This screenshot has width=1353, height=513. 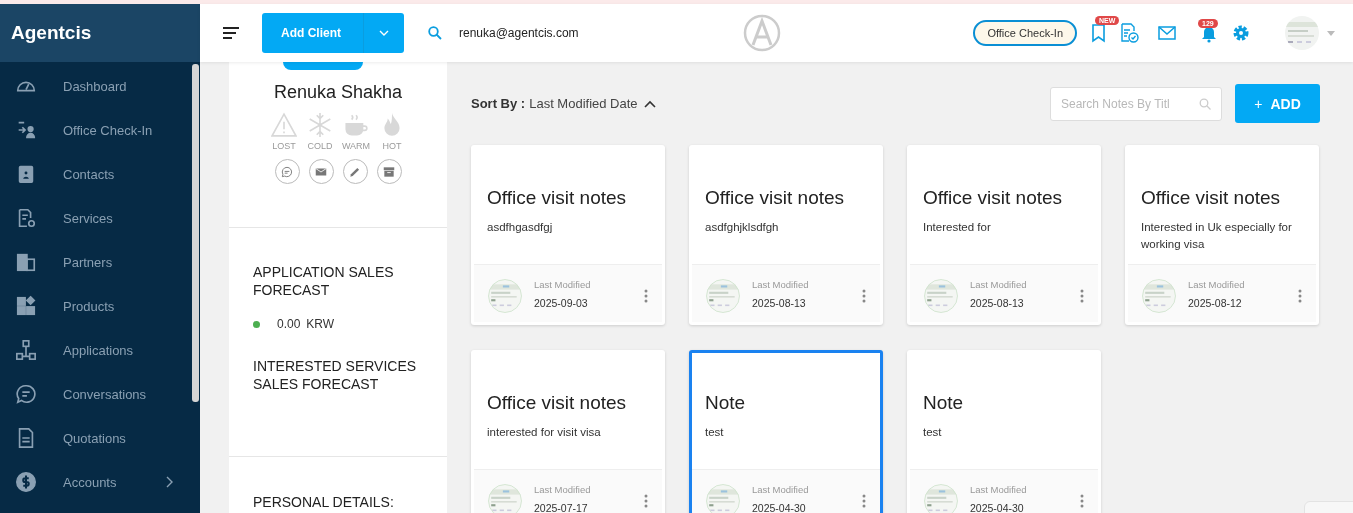 I want to click on document-check-icon, so click(x=1129, y=33).